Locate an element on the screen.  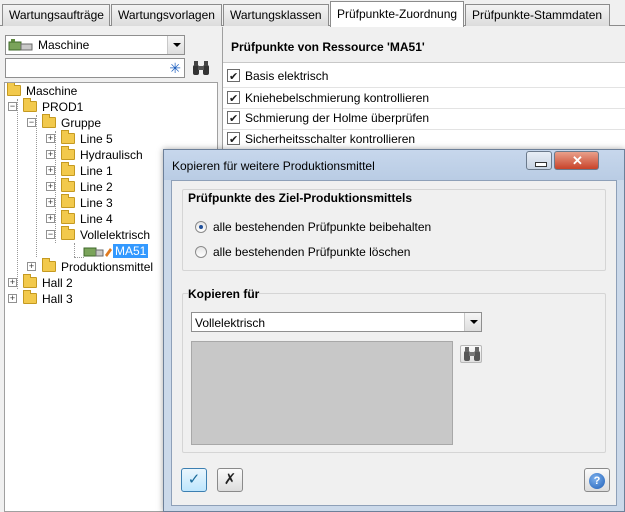
tree-node: PROD1 is located at coordinates (53, 106).